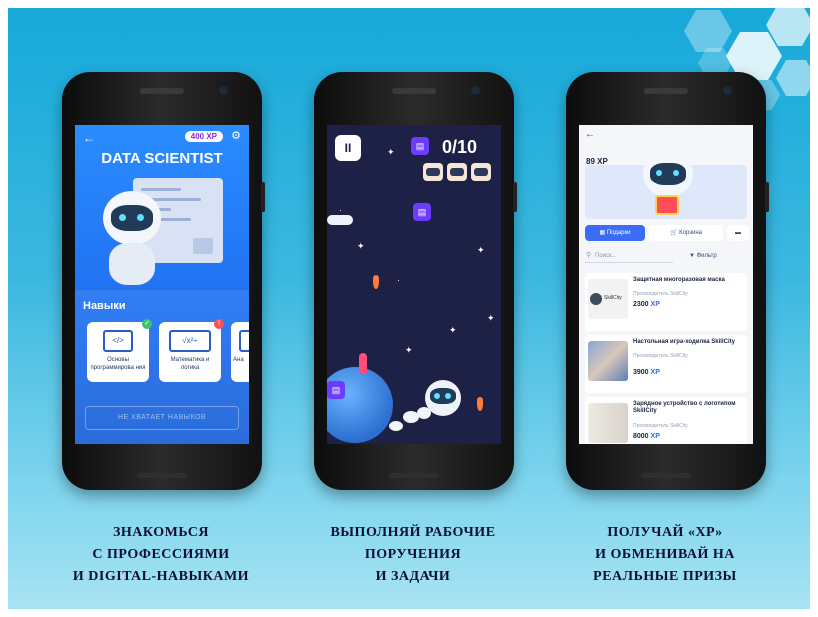 Image resolution: width=818 pixels, height=617 pixels. I want to click on robot-astronaut, so click(443, 398).